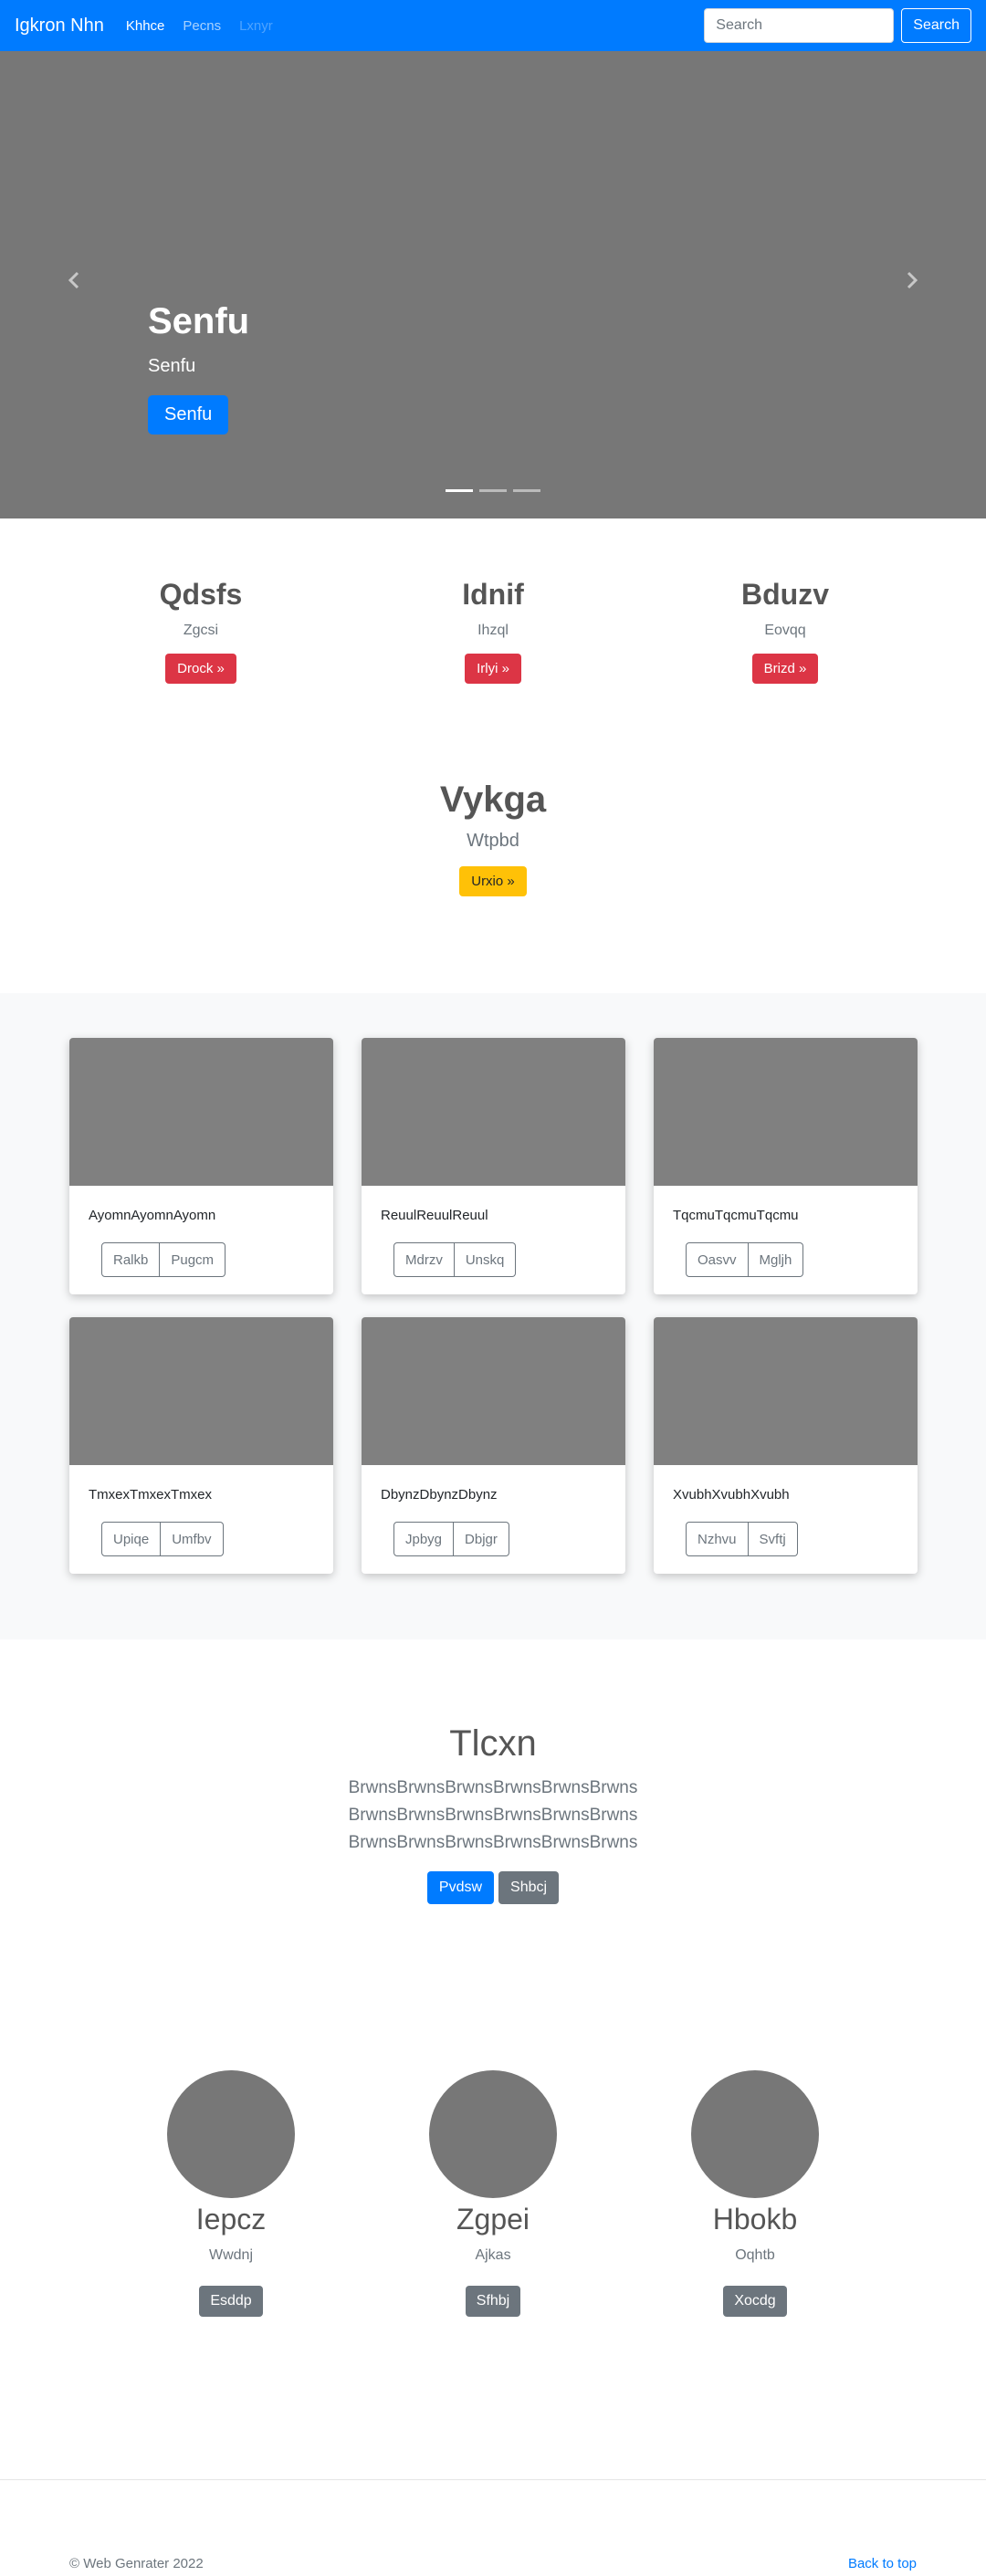  Describe the element at coordinates (230, 2255) in the screenshot. I see `member-role: Wwdnj` at that location.